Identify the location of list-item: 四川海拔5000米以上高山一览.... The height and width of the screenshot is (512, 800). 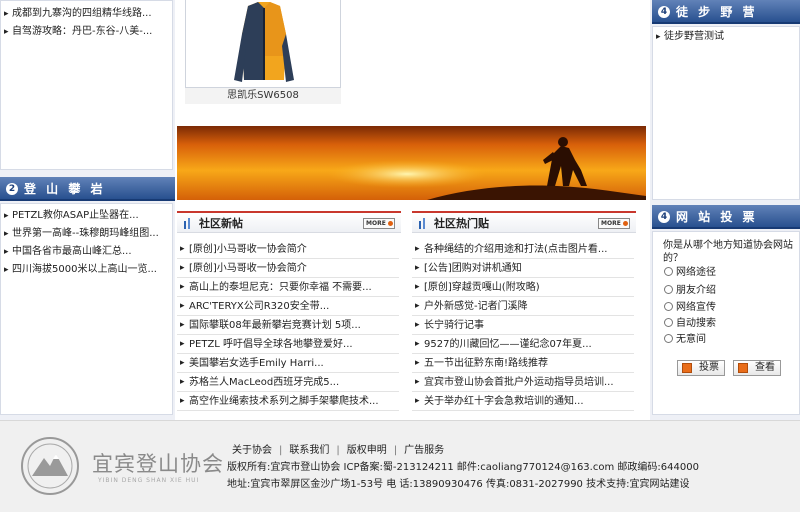
(86, 270).